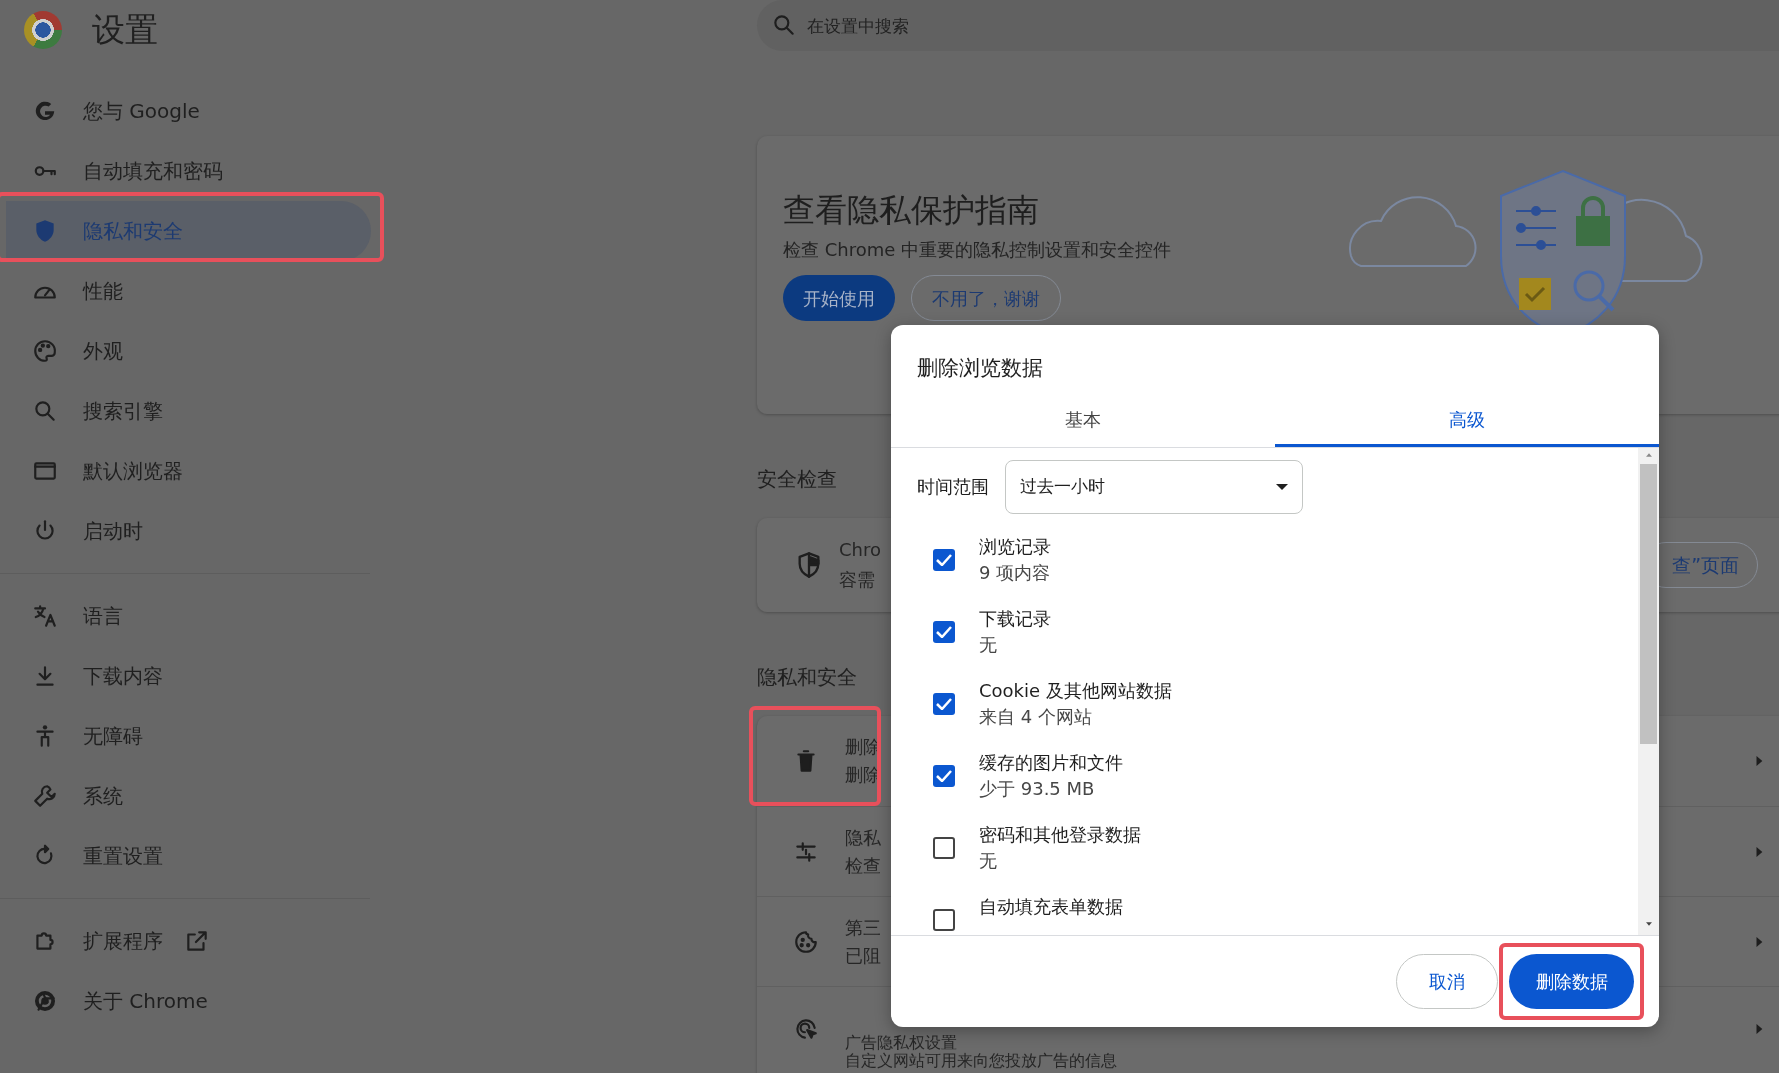 The width and height of the screenshot is (1779, 1073). What do you see at coordinates (981, 1061) in the screenshot?
I see `row-subtitle: 自定义网站可用来向您投放广告的信息` at bounding box center [981, 1061].